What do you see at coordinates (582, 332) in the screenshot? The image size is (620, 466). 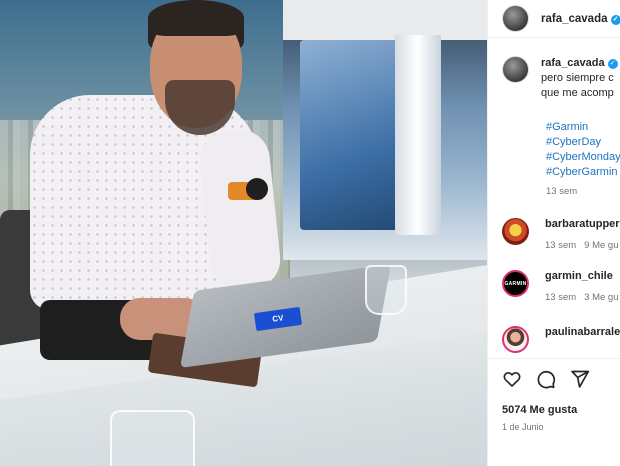 I see `comment-username: paulinabarrale` at bounding box center [582, 332].